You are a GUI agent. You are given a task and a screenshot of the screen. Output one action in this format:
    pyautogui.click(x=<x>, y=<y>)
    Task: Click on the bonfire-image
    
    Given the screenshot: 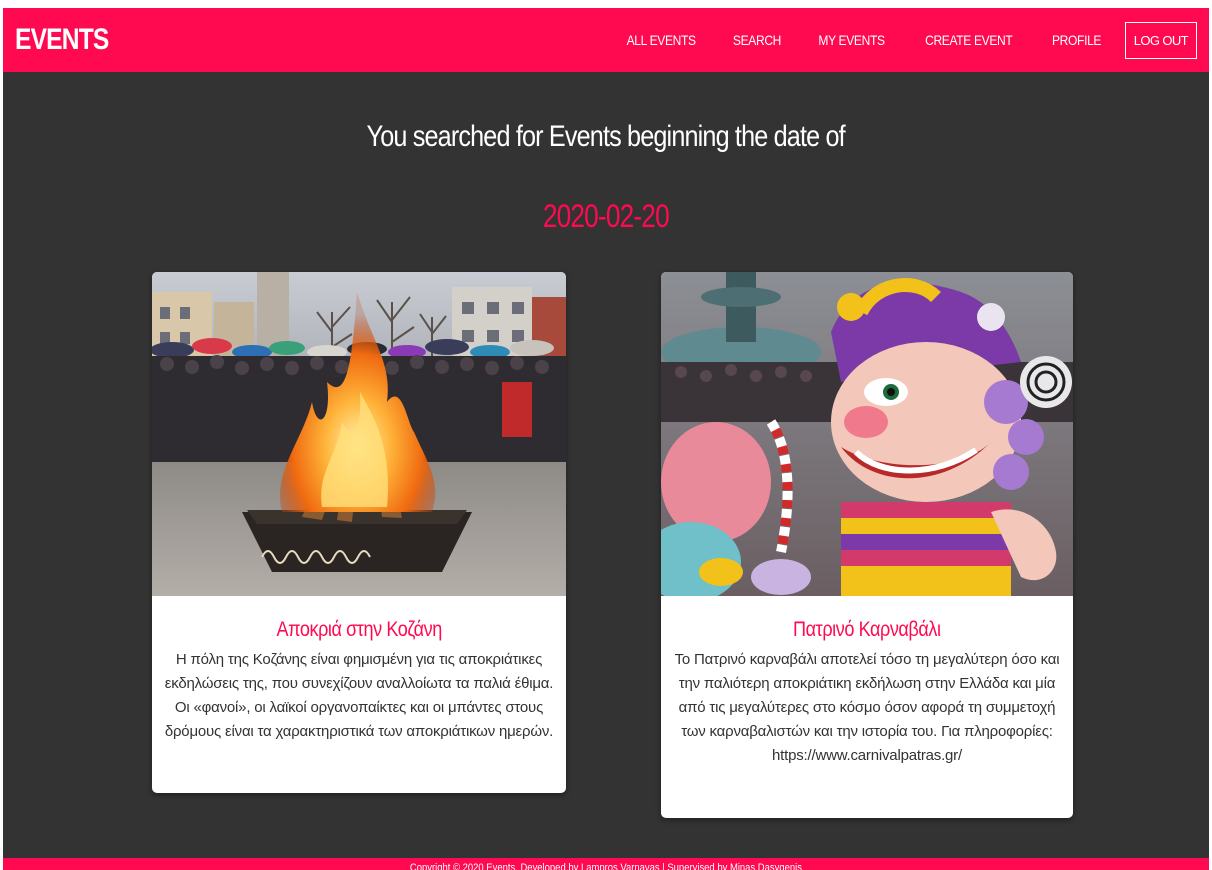 What is the action you would take?
    pyautogui.click(x=359, y=434)
    